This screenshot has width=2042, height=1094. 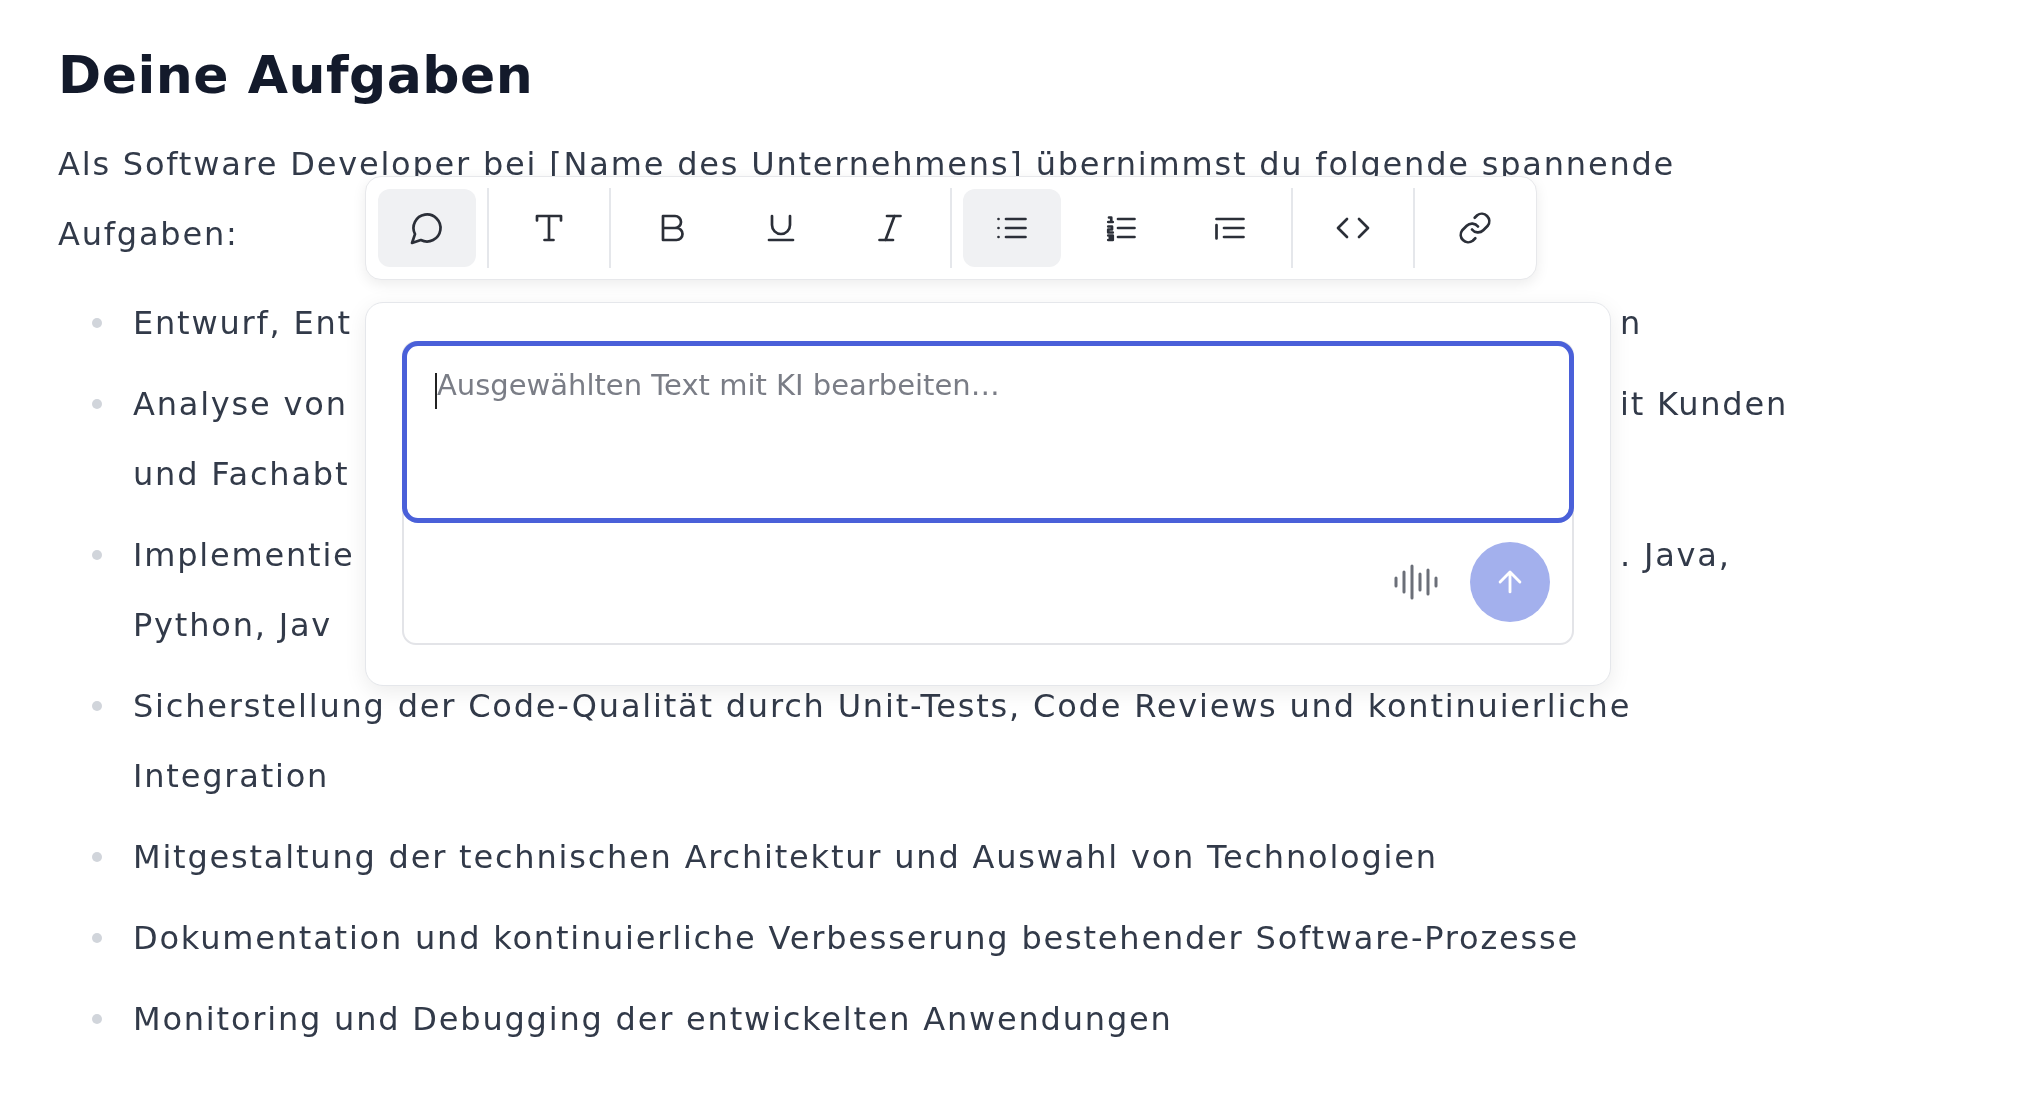 What do you see at coordinates (653, 1019) in the screenshot?
I see `list-item-text: Monitoring und Debugging der entwickelten Anwendungen` at bounding box center [653, 1019].